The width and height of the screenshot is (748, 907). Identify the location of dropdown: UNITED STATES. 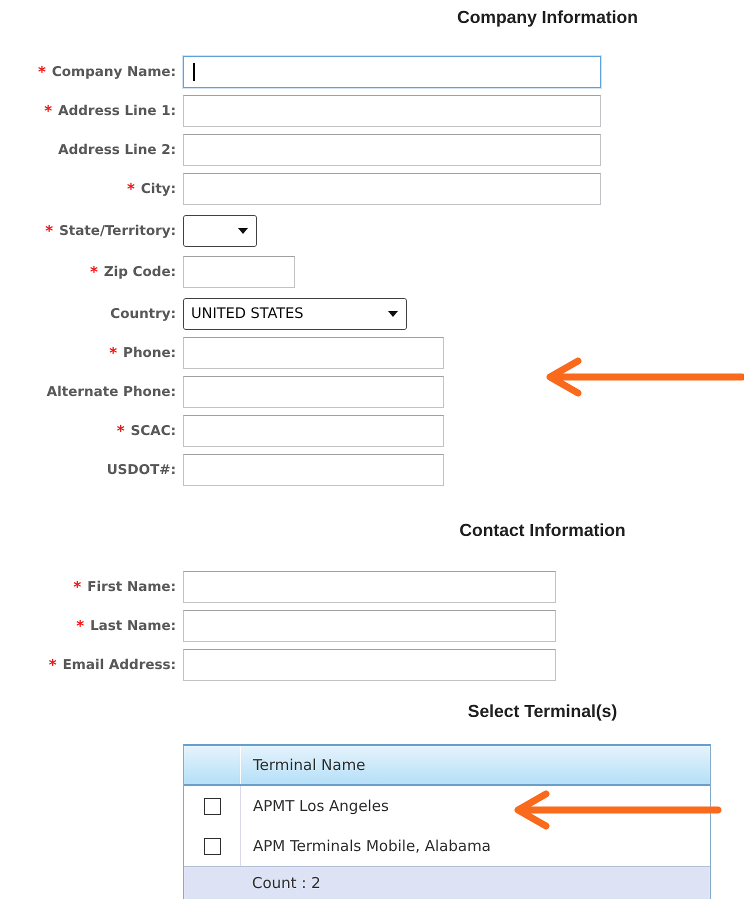
(295, 314).